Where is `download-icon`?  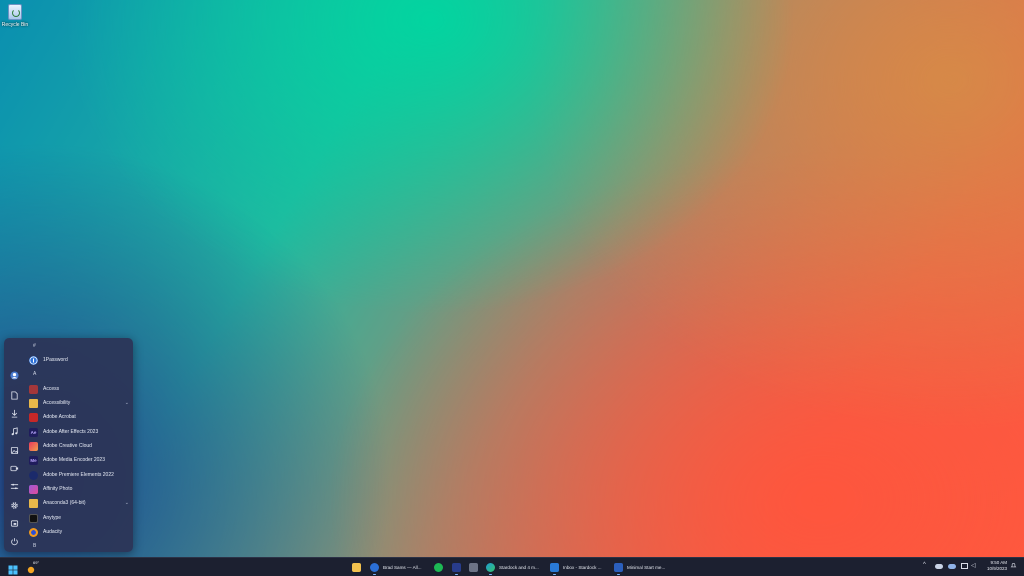 download-icon is located at coordinates (14, 414).